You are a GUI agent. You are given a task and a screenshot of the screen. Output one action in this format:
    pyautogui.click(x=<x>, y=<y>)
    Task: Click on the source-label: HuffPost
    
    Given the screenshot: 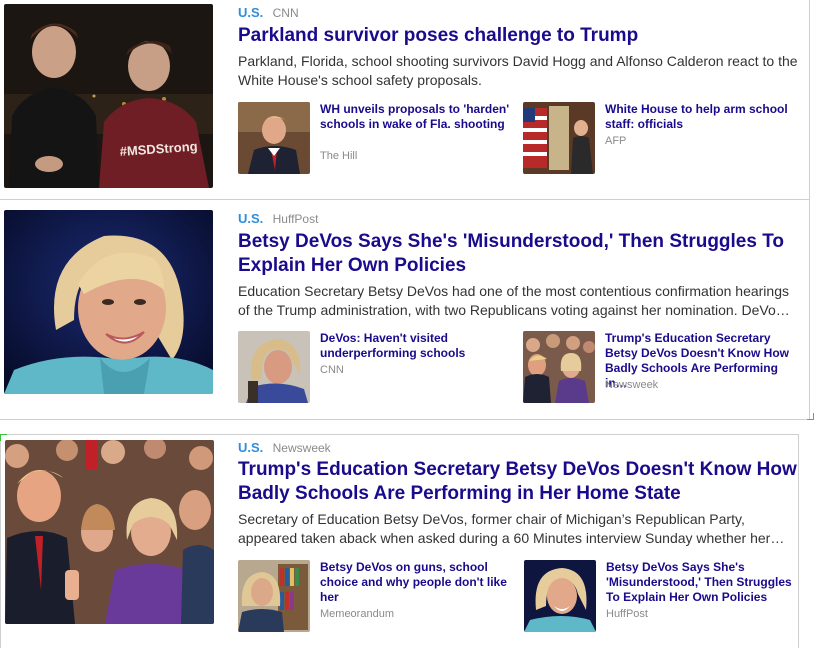 What is the action you would take?
    pyautogui.click(x=295, y=219)
    